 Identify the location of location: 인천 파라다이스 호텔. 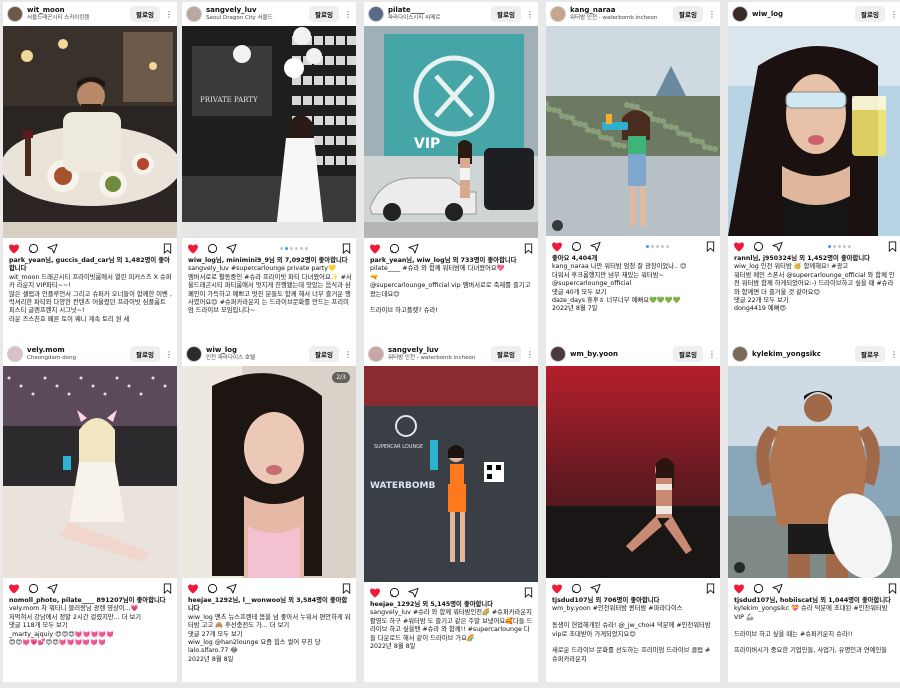
(257, 358).